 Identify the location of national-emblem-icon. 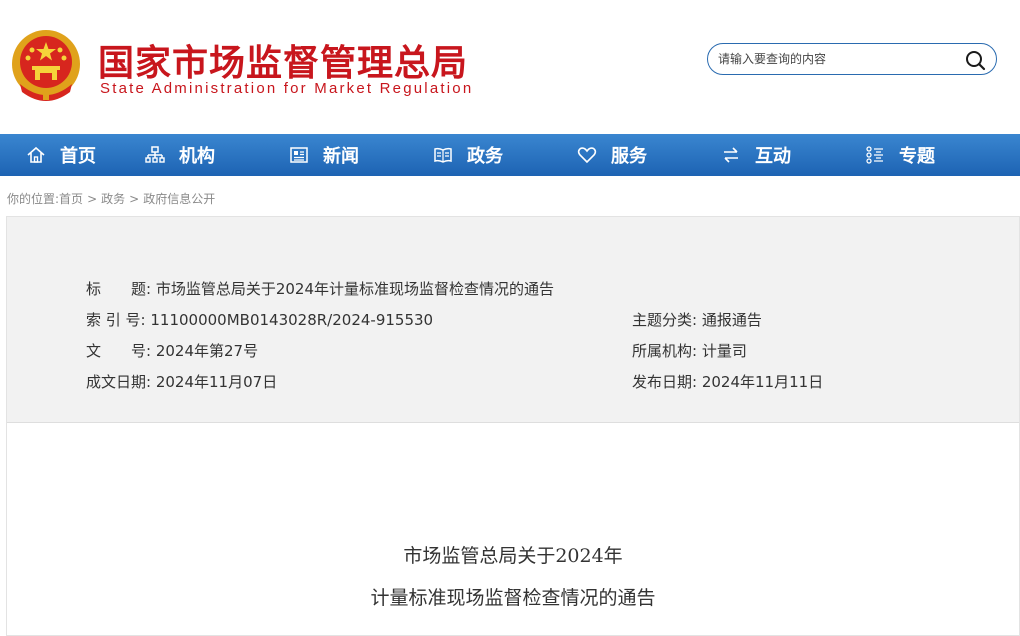
(46, 65).